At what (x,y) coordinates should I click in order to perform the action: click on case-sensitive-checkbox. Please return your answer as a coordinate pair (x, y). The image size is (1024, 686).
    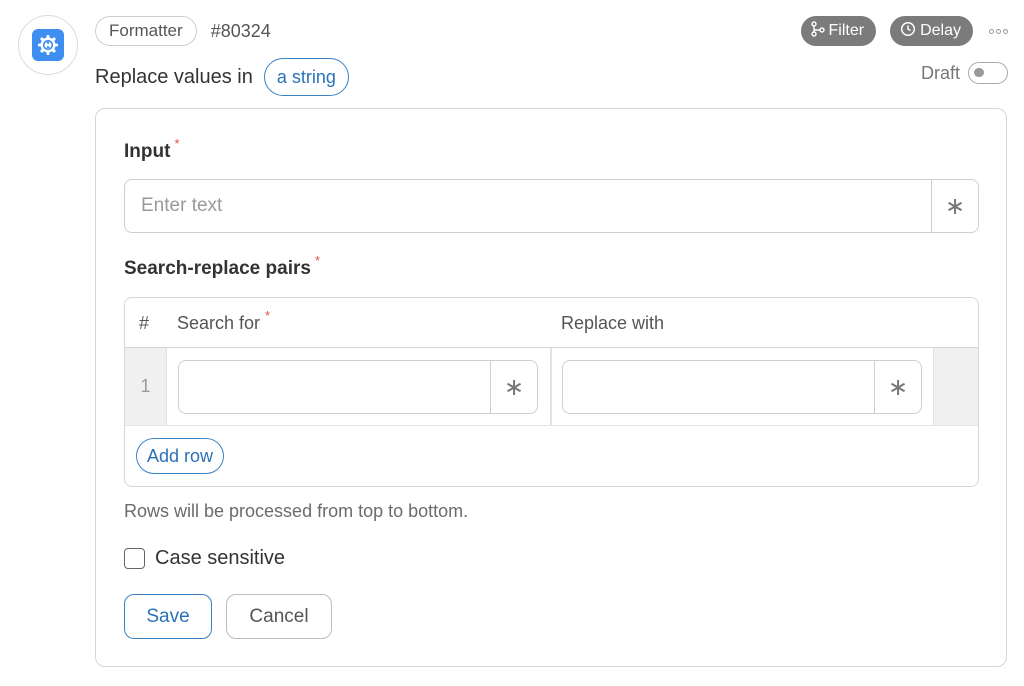
    Looking at the image, I should click on (134, 558).